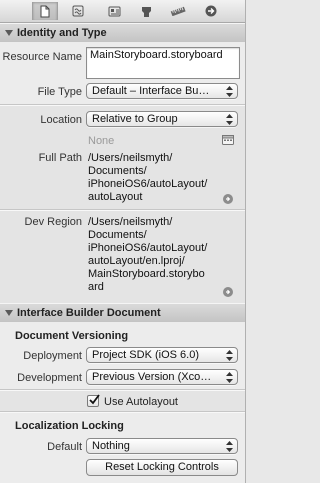  What do you see at coordinates (61, 120) in the screenshot?
I see `location-label: Location` at bounding box center [61, 120].